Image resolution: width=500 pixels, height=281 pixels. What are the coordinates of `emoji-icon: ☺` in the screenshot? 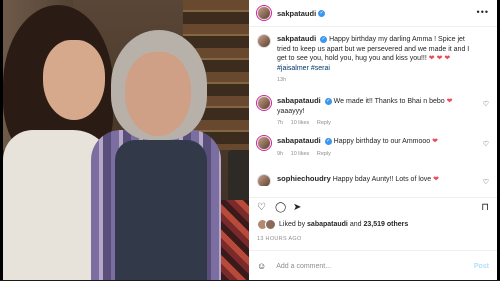 It's located at (261, 266).